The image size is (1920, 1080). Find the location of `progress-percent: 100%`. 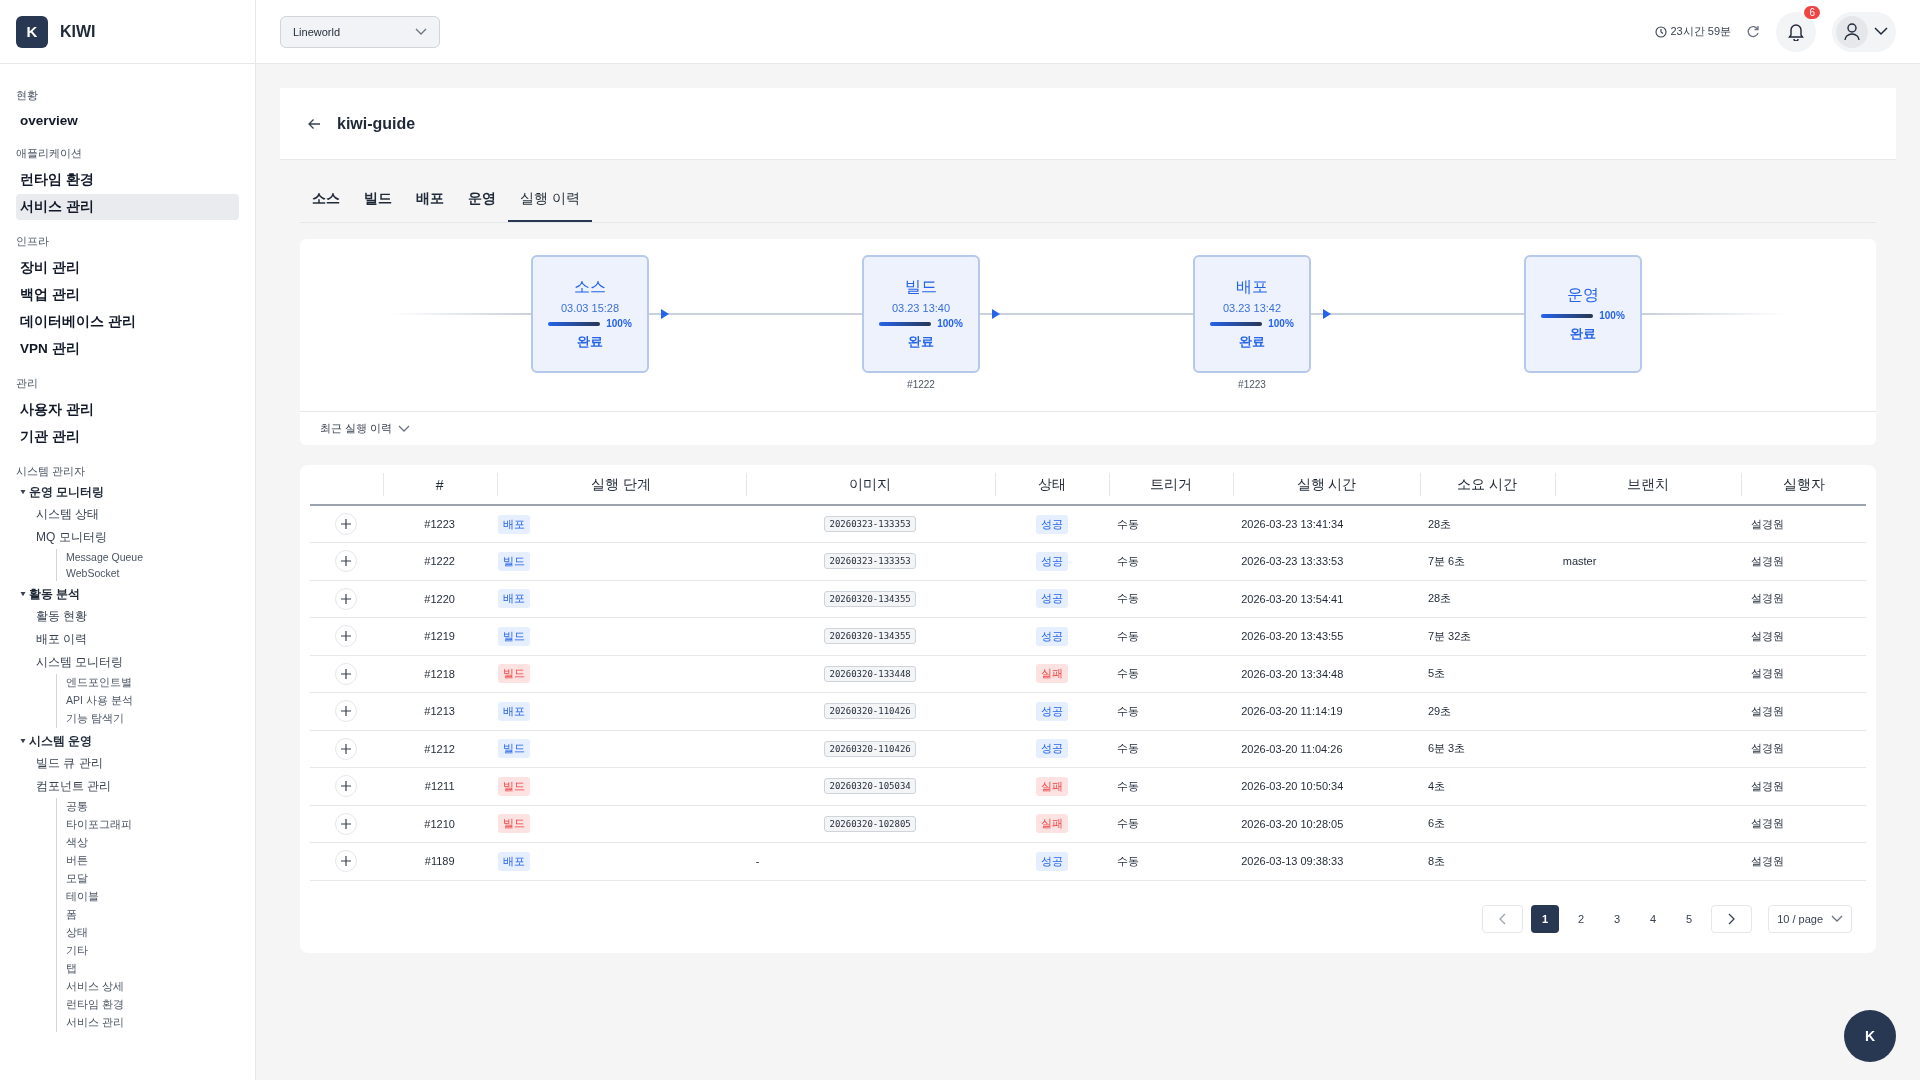

progress-percent: 100% is located at coordinates (950, 323).